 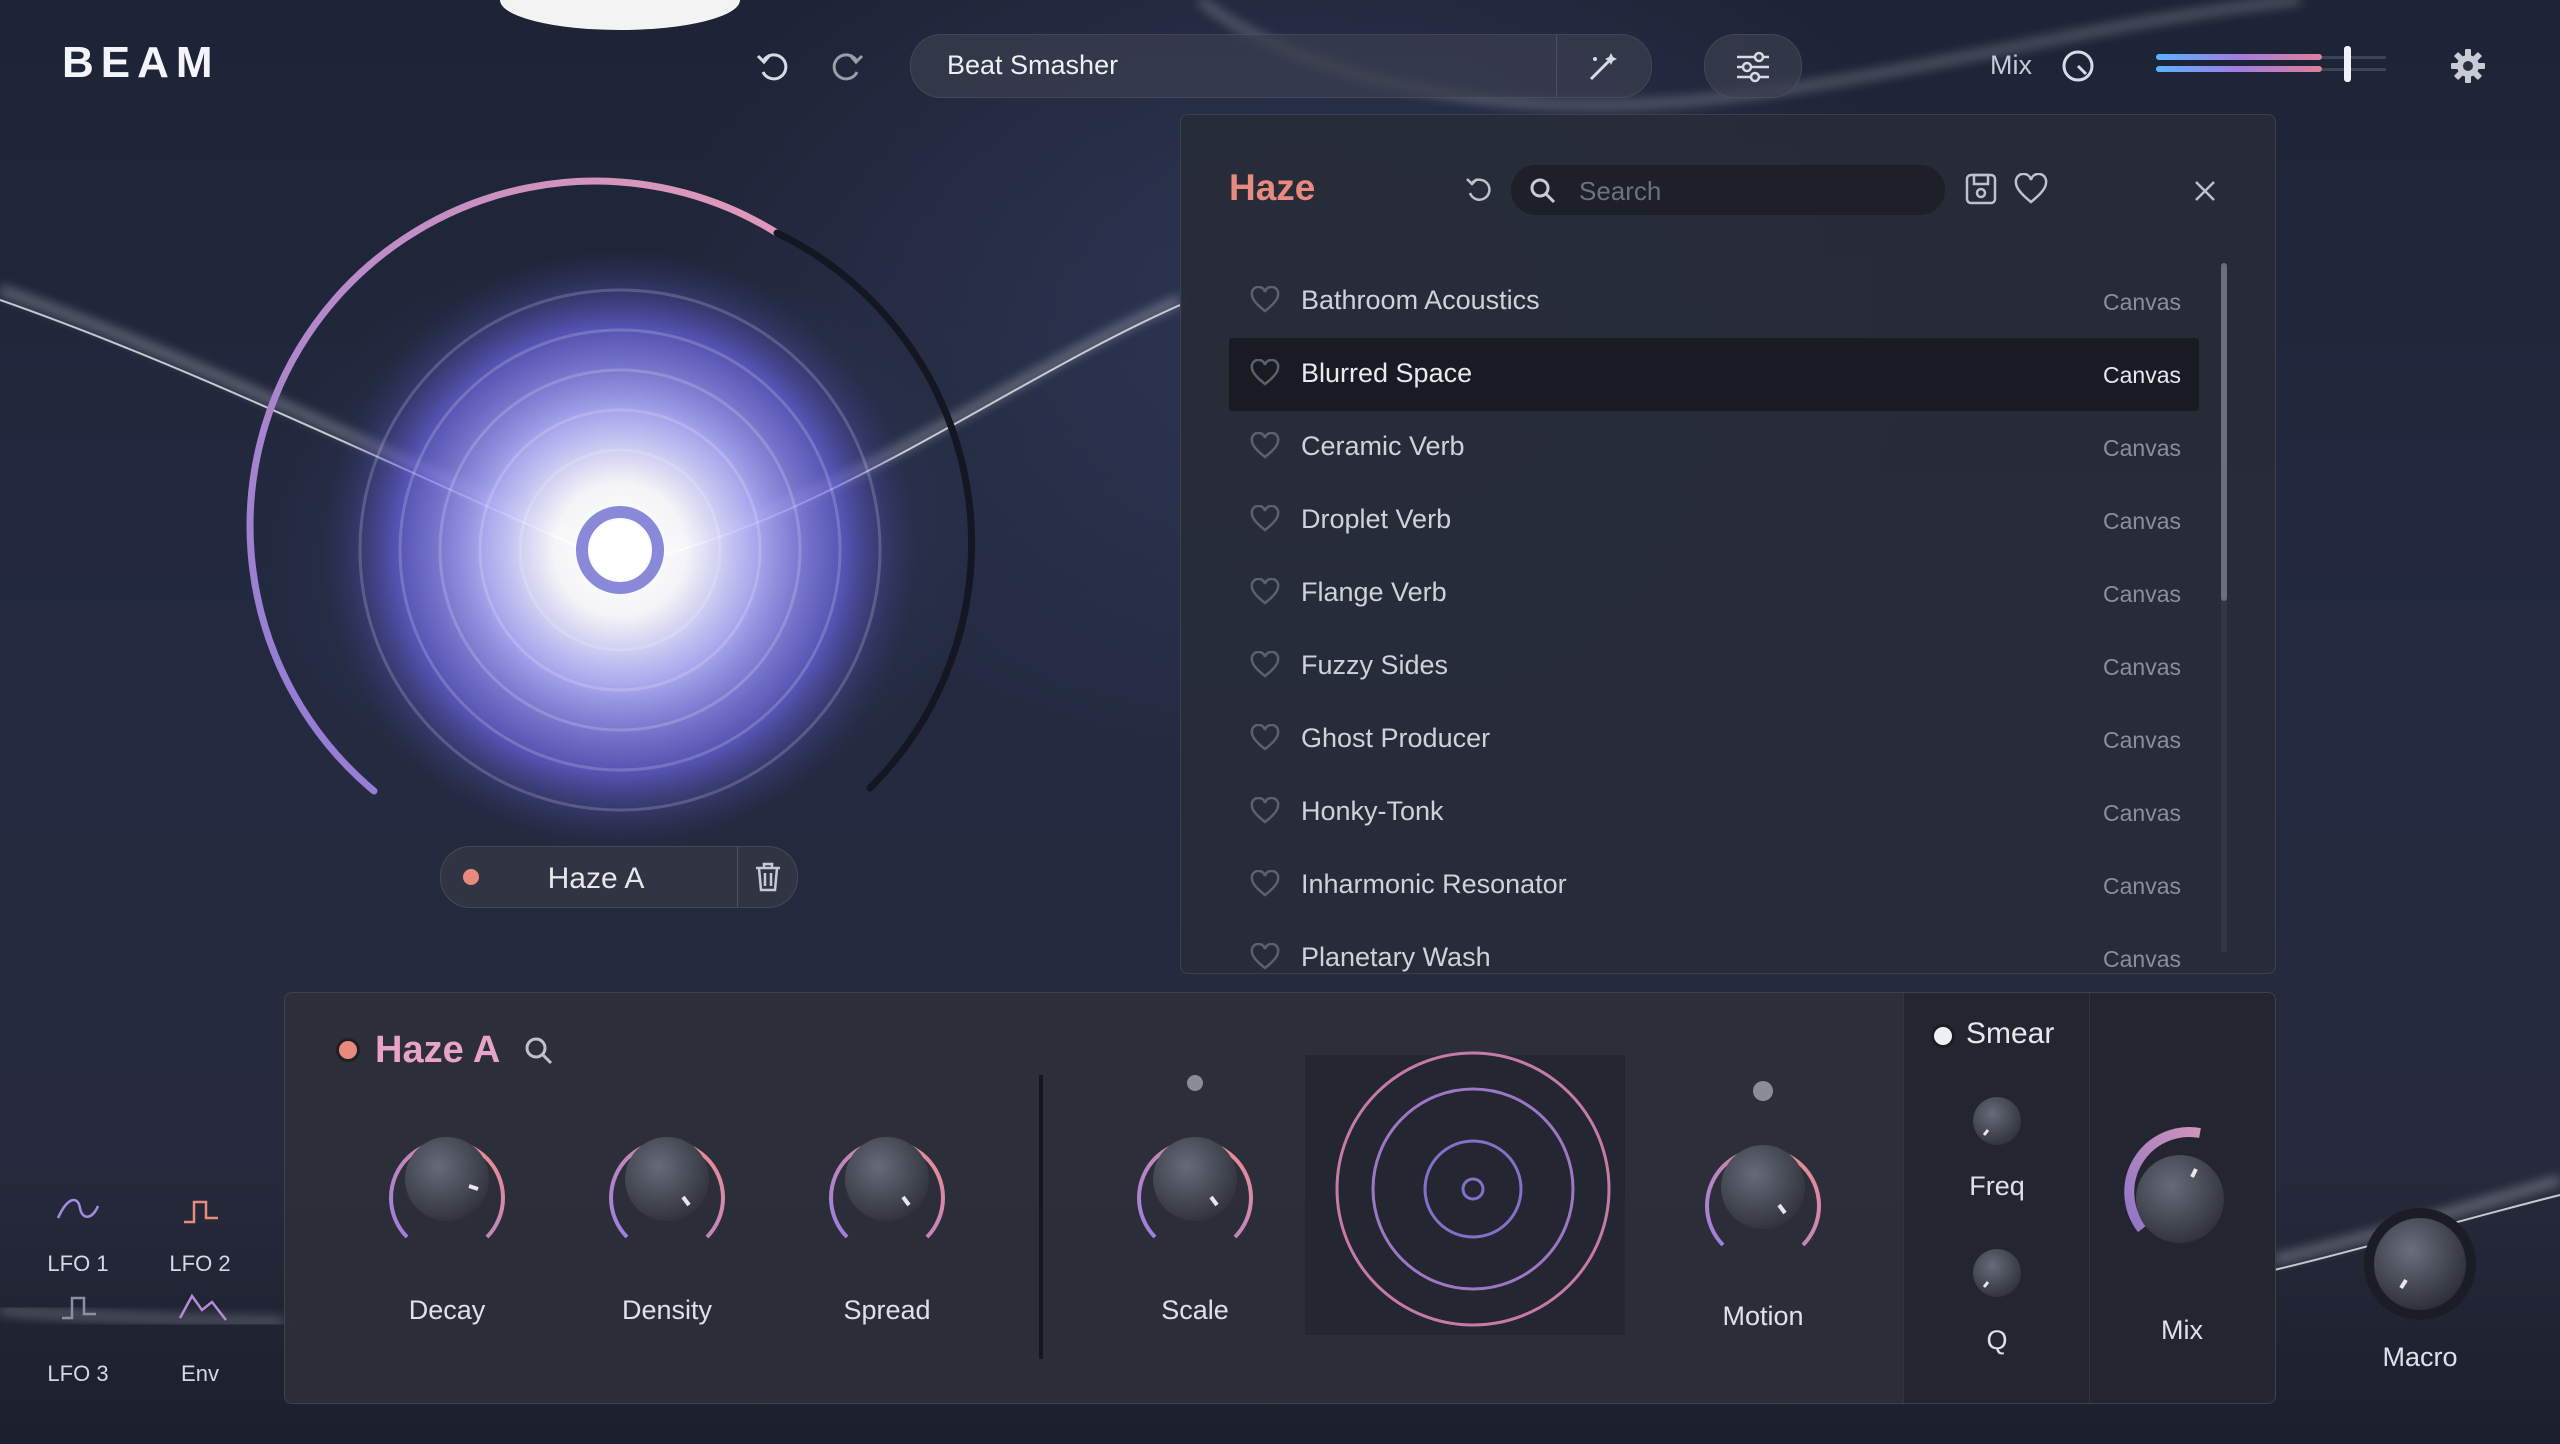 What do you see at coordinates (1603, 69) in the screenshot?
I see `magic-wand-icon` at bounding box center [1603, 69].